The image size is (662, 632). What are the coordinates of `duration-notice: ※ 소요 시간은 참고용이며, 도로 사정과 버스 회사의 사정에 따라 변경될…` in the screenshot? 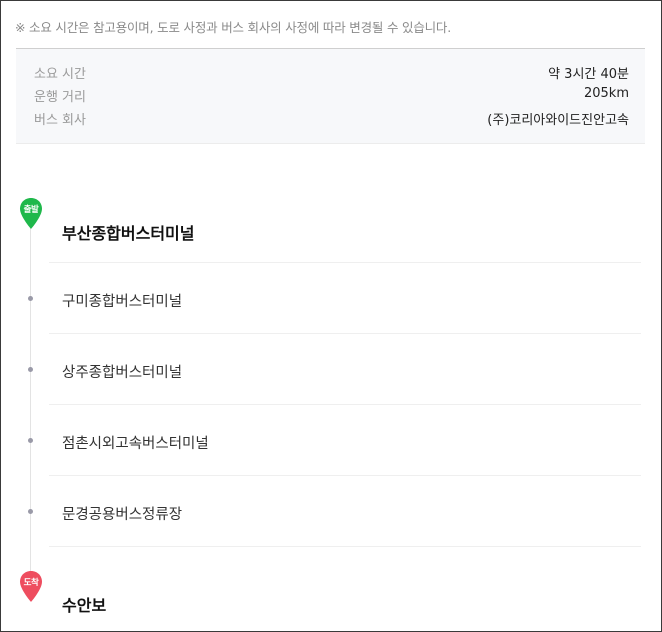 It's located at (233, 27).